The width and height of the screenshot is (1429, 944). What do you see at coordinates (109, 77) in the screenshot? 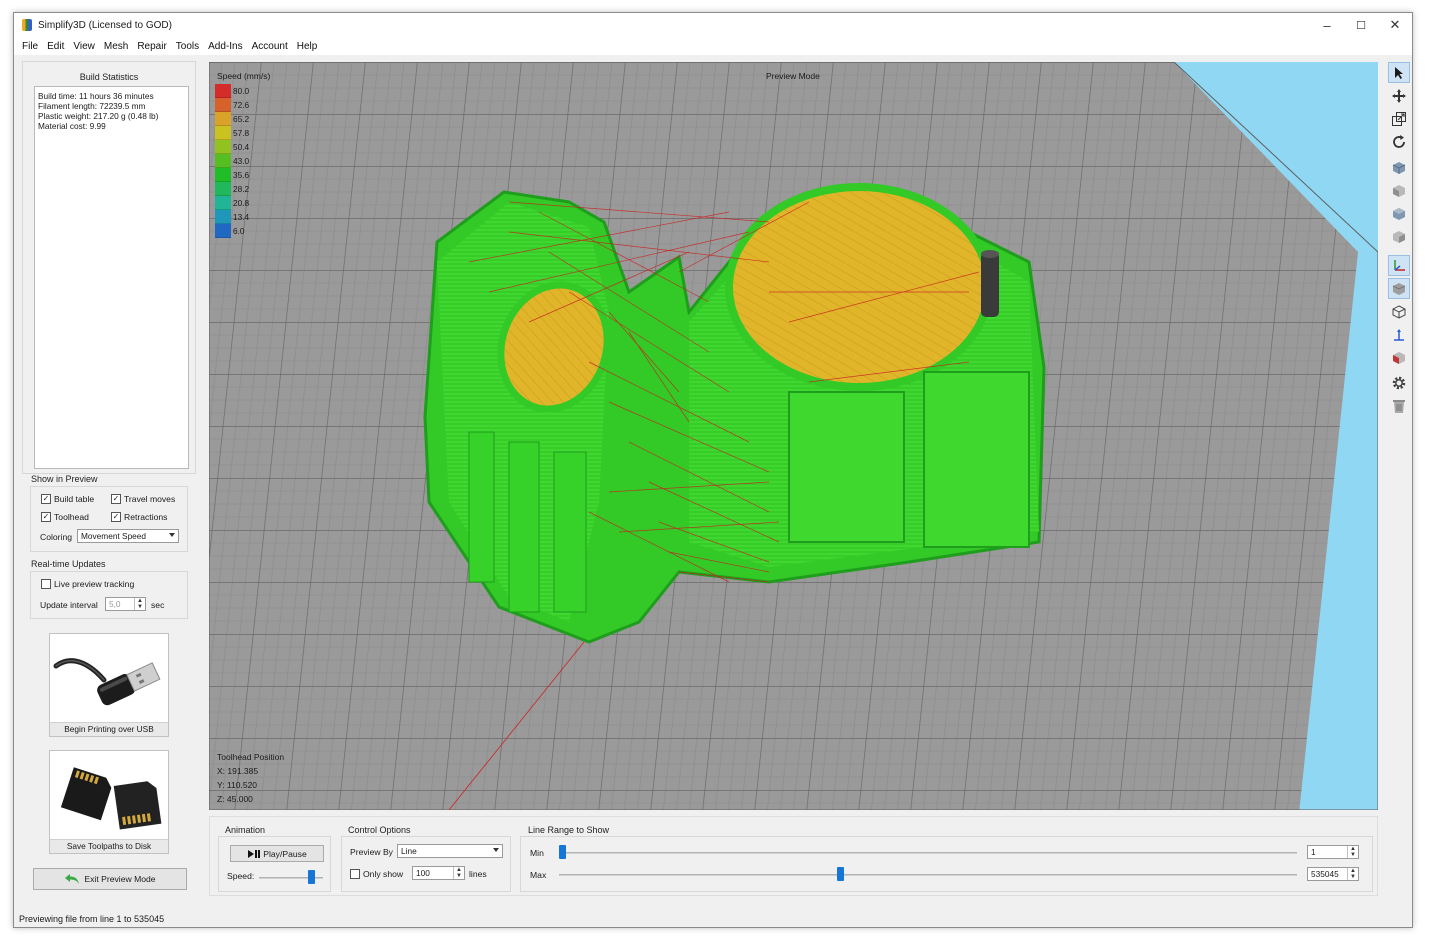
I see `build-statistics-title: Build Statistics` at bounding box center [109, 77].